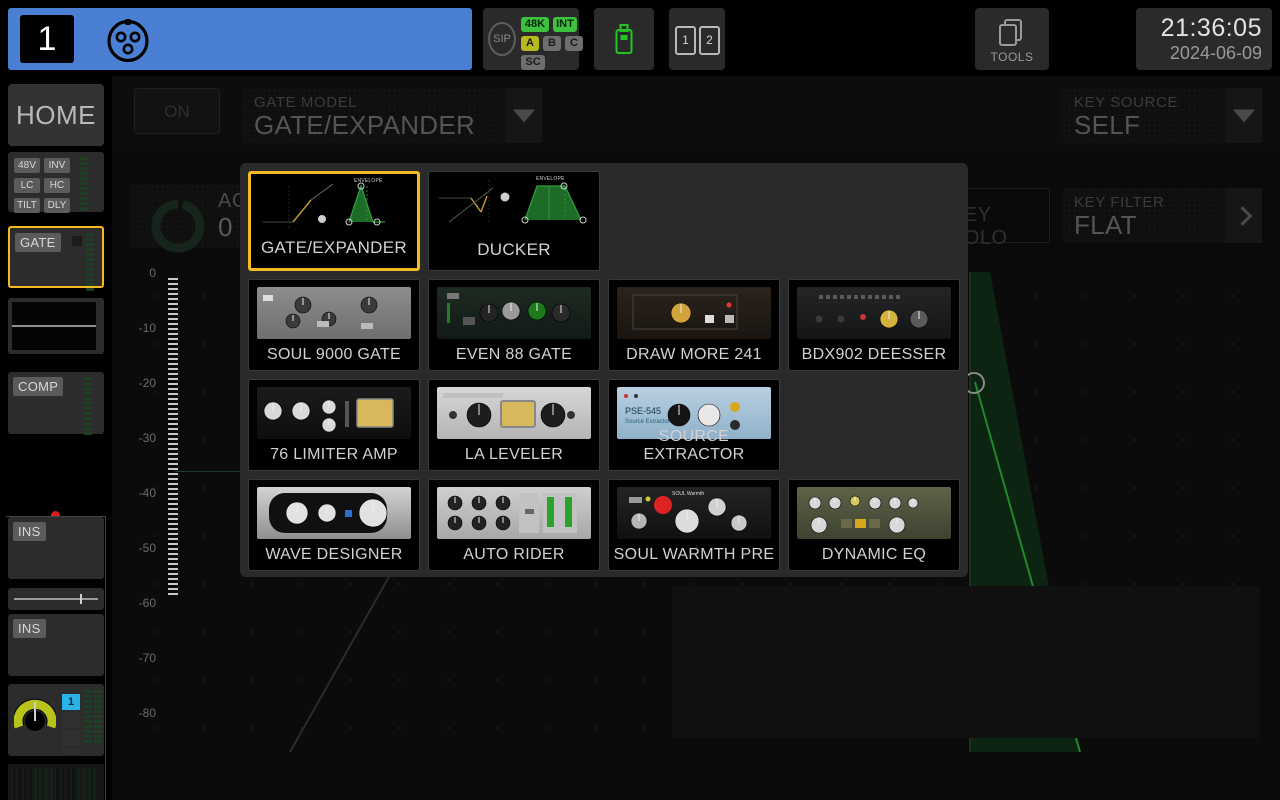 This screenshot has height=800, width=1280. Describe the element at coordinates (694, 554) in the screenshot. I see `plugin-tile-label: SOUL WARMTH PRE` at that location.